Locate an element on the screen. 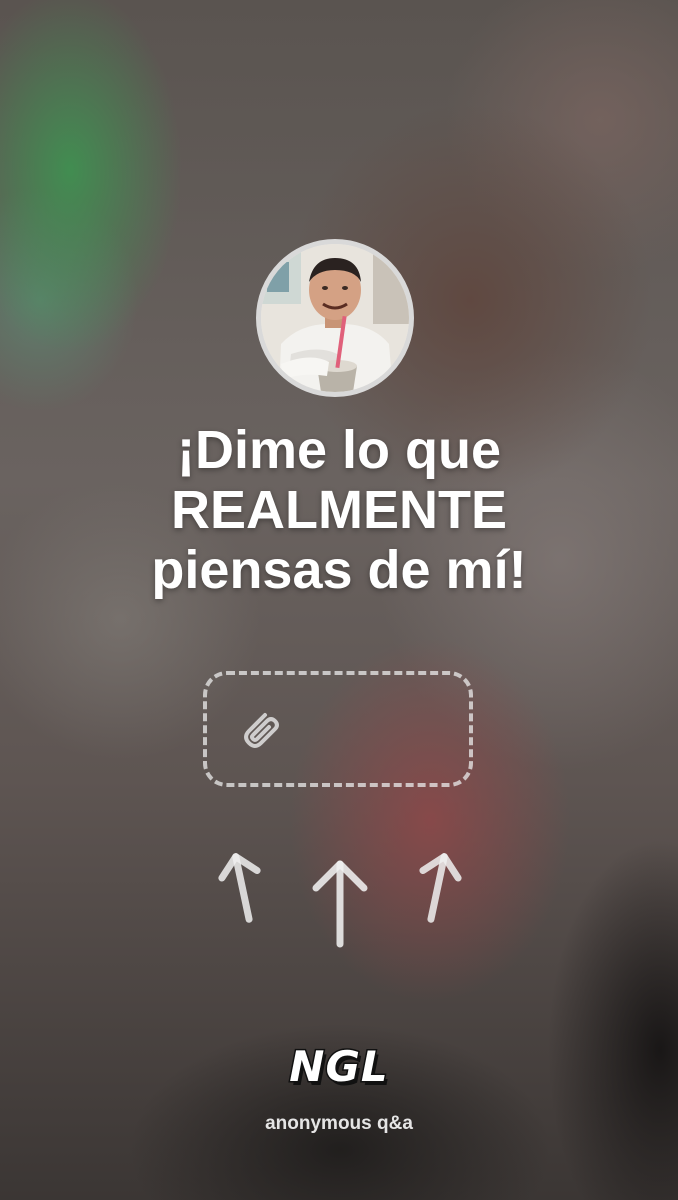 The width and height of the screenshot is (678, 1200). prompt-headline: ¡Dime lo que REALMENTE piensas de mí! is located at coordinates (339, 510).